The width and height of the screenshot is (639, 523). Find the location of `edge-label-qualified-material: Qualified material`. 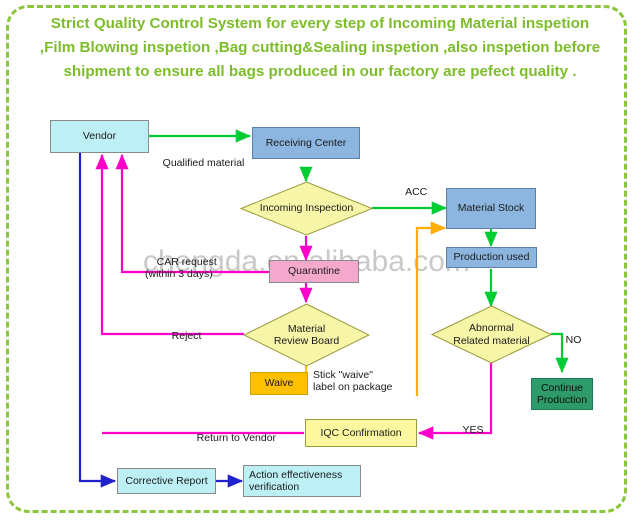

edge-label-qualified-material: Qualified material is located at coordinates (198, 163).